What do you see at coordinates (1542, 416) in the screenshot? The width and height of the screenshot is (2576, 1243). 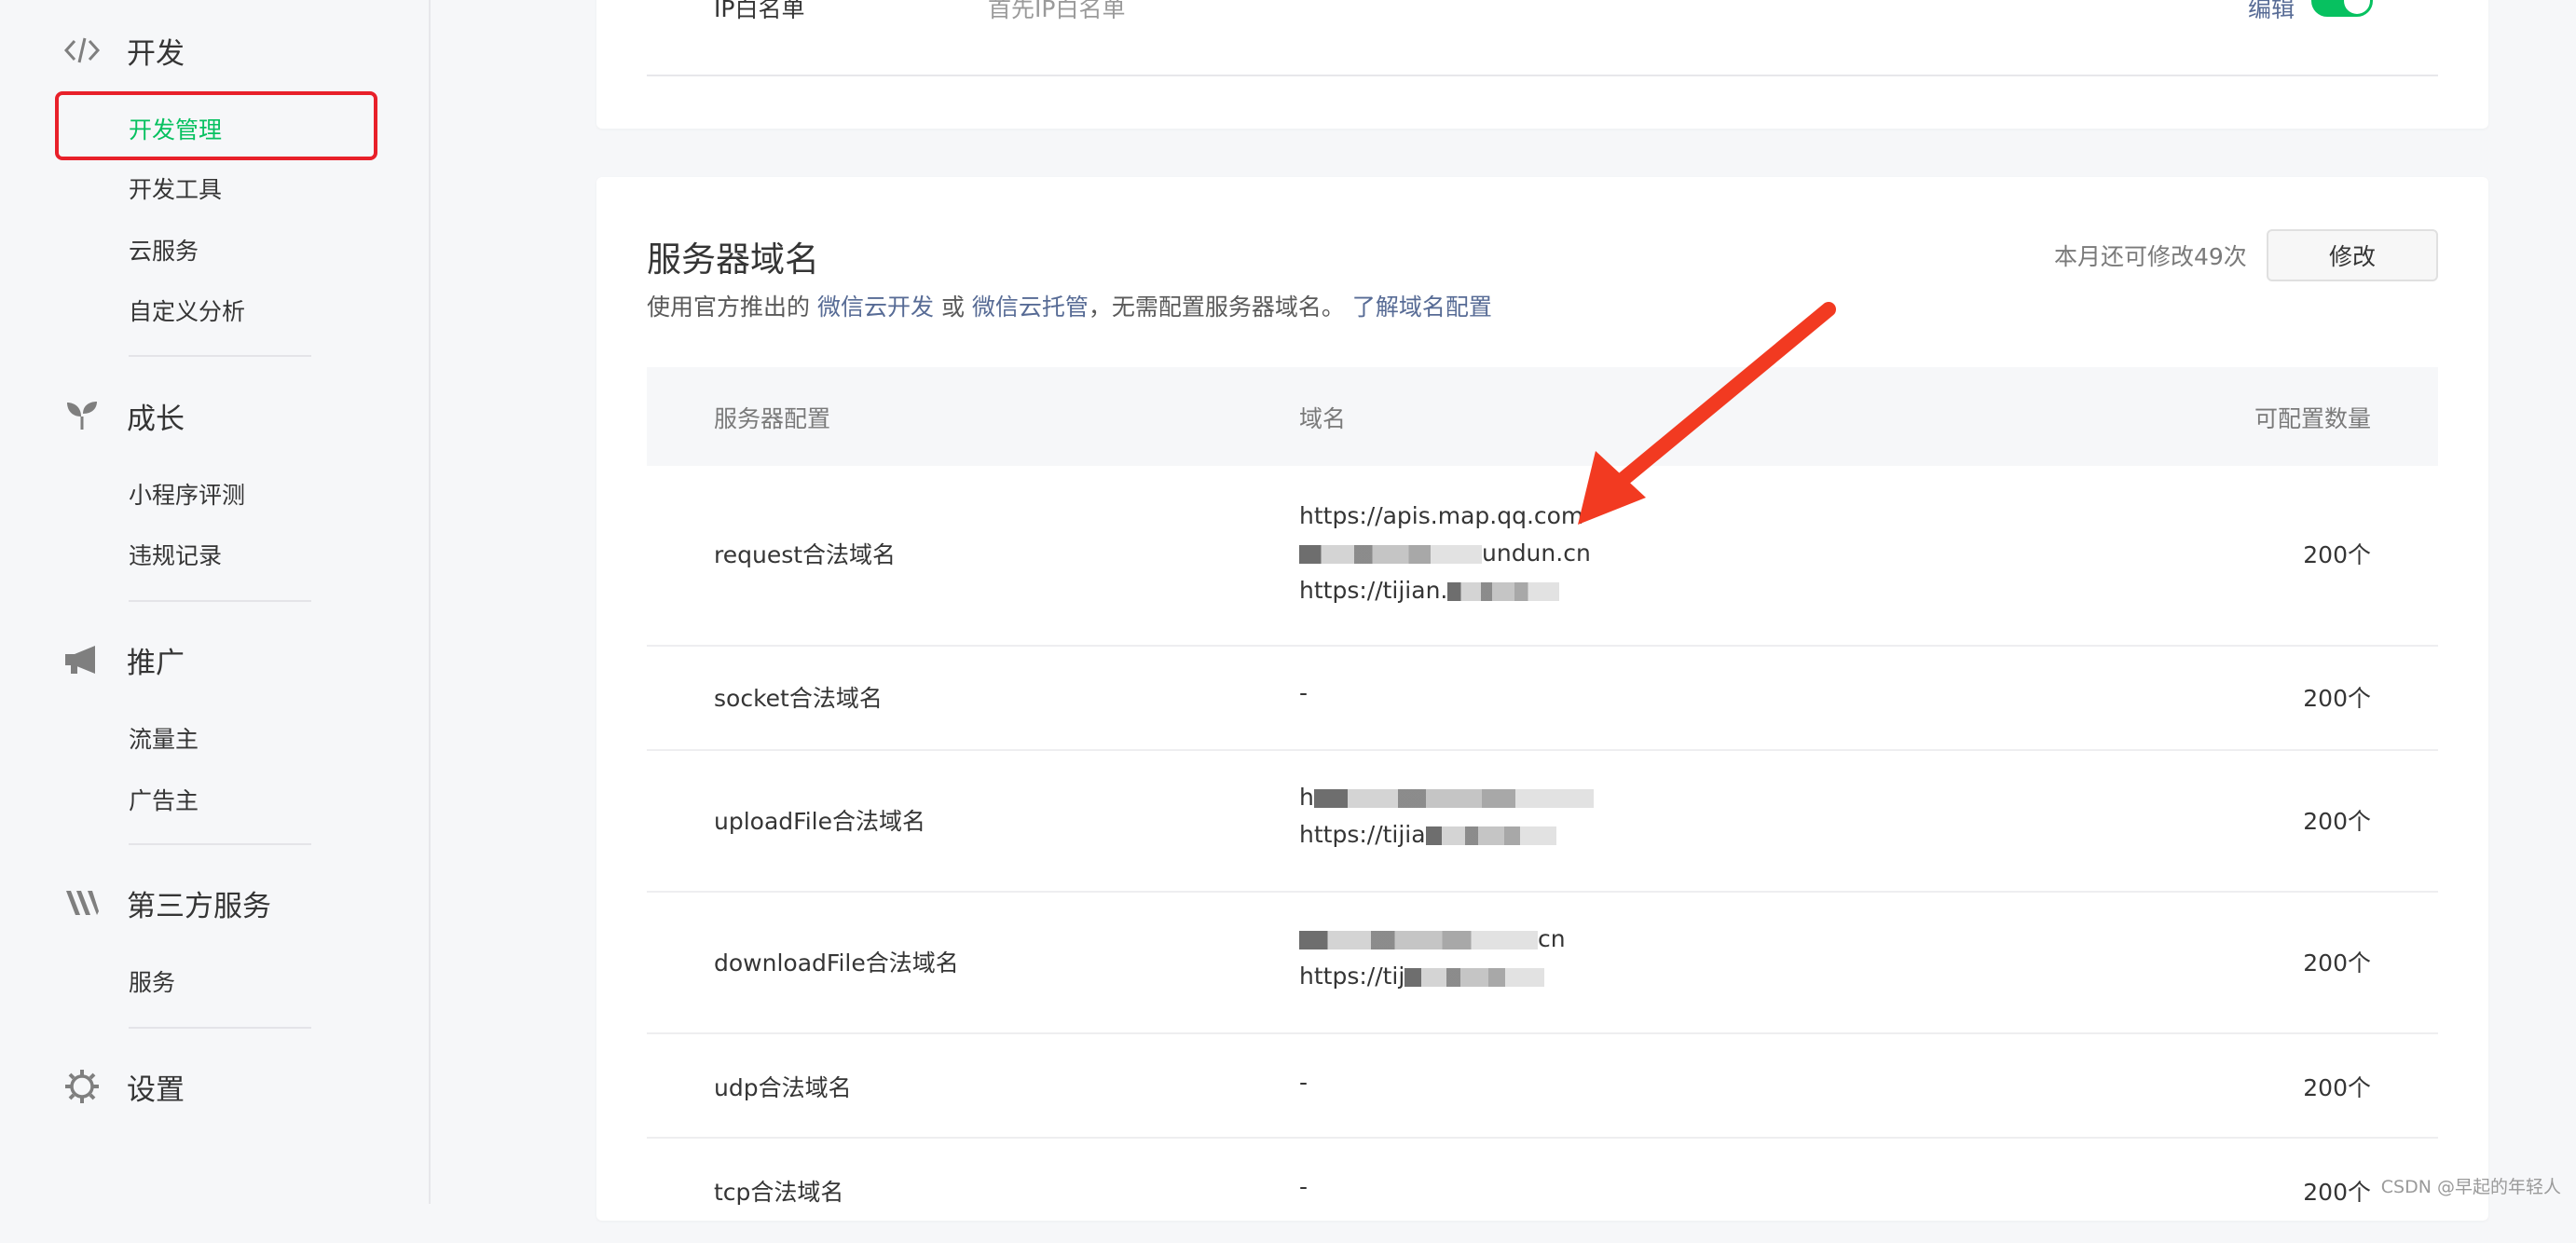 I see `table-header: 服务器配置 域名 可配置数量` at bounding box center [1542, 416].